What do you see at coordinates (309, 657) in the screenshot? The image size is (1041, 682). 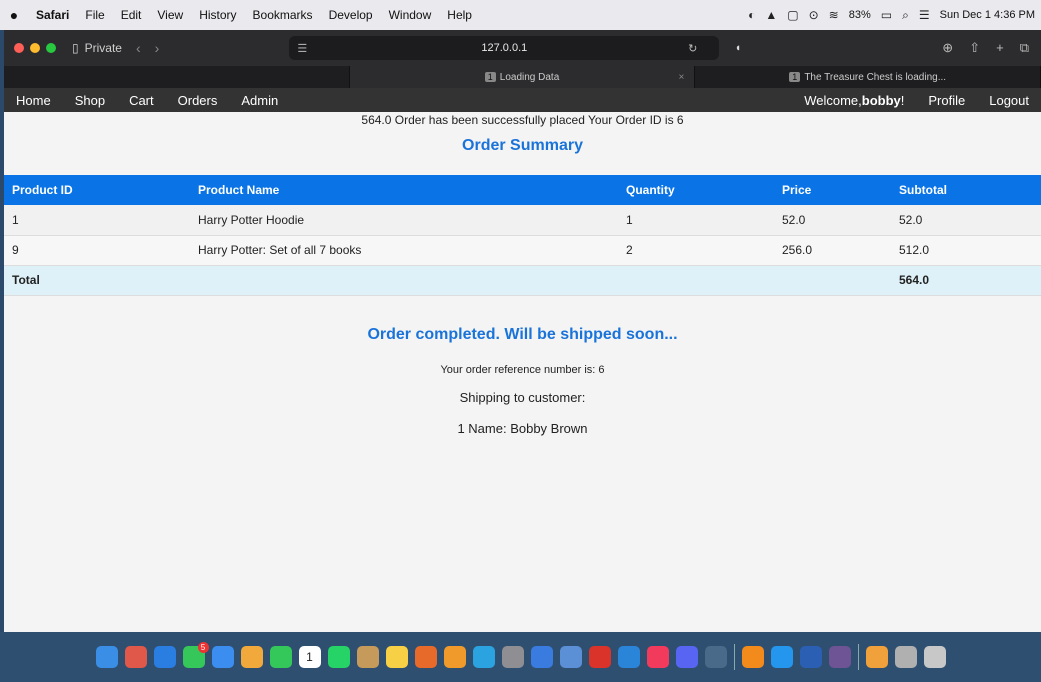 I see `calendar-icon: 1` at bounding box center [309, 657].